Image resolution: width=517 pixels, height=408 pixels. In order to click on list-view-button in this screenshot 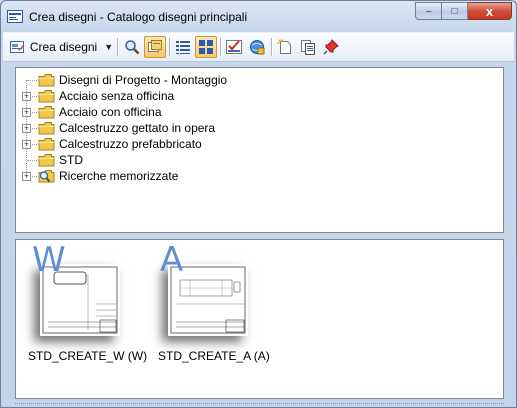, I will do `click(183, 47)`.